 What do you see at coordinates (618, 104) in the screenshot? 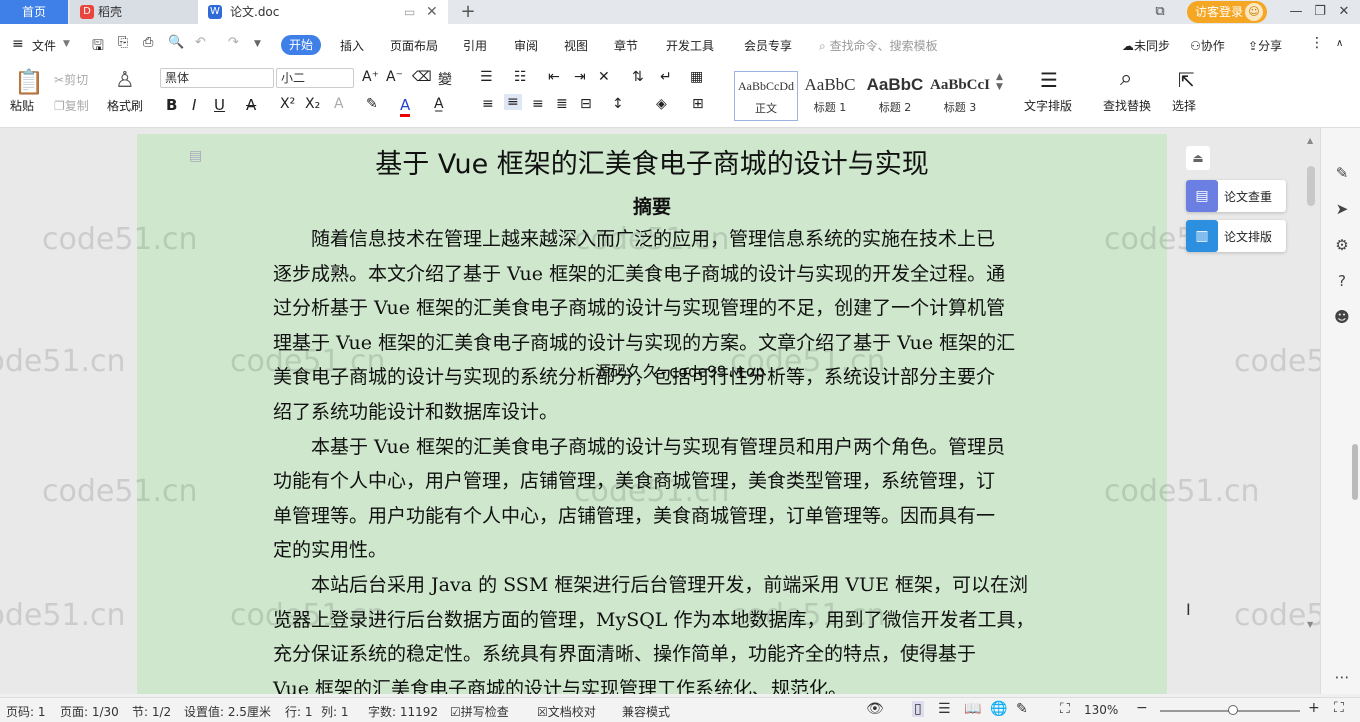
I see `line-spacing-icon: ↕` at bounding box center [618, 104].